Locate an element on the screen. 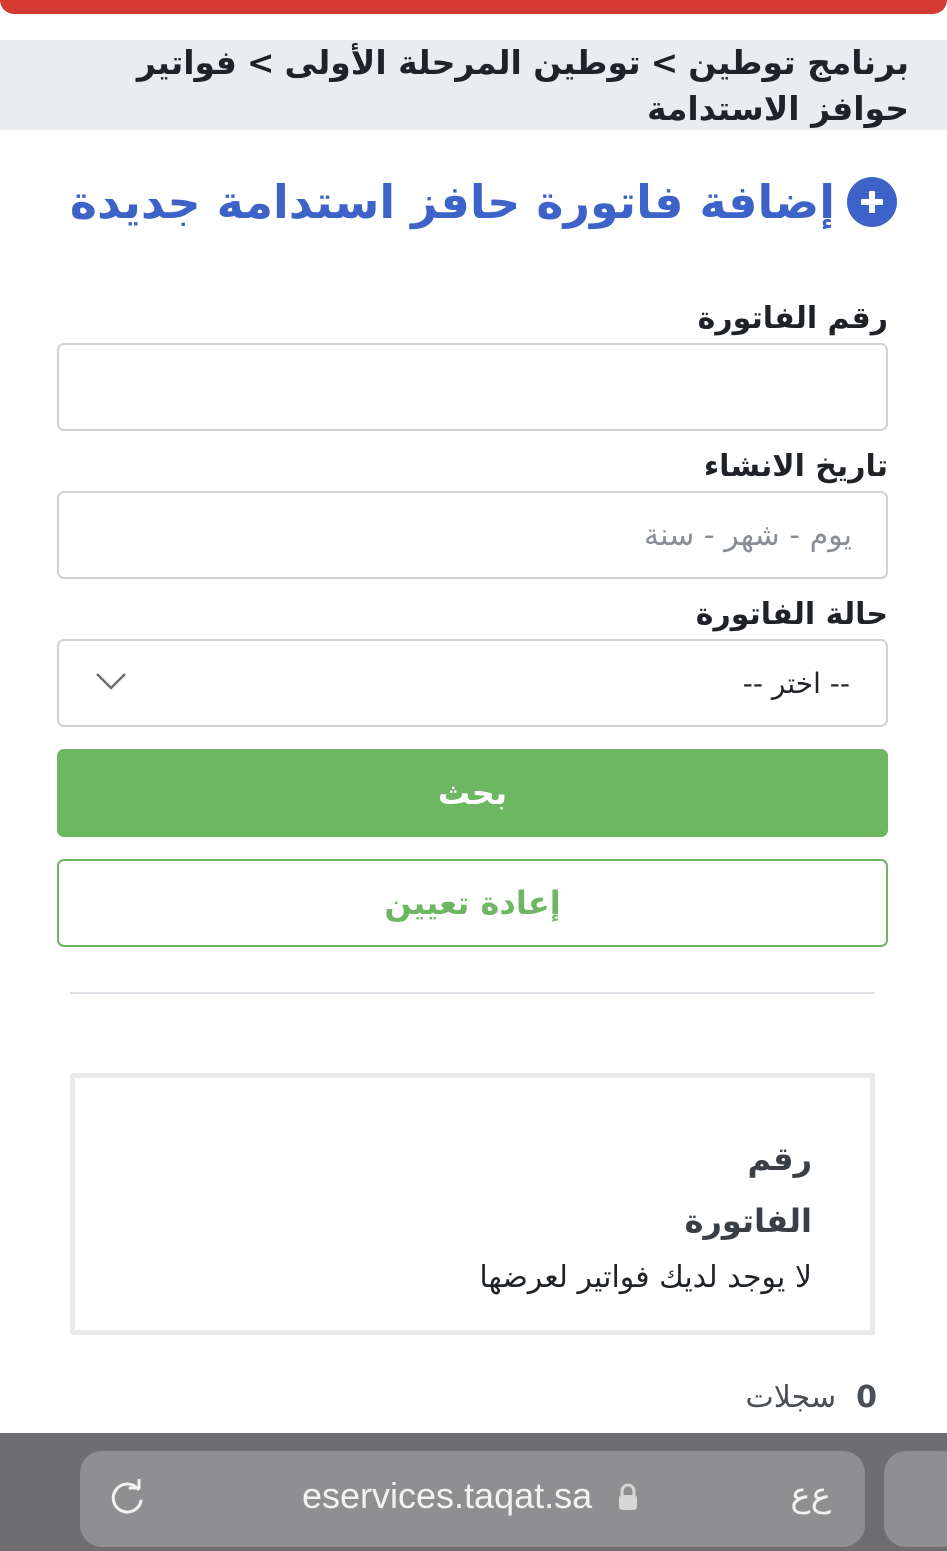 Image resolution: width=947 pixels, height=1551 pixels. records-count-label: سجلات is located at coordinates (791, 1397).